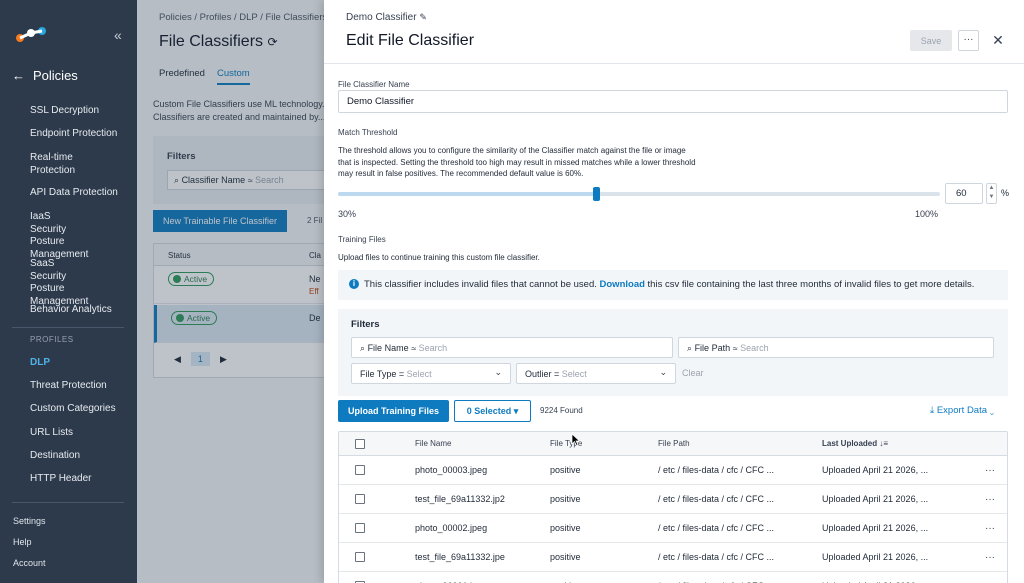  I want to click on sidebar-item-ssl-decryption: SSL Decryption, so click(55, 111).